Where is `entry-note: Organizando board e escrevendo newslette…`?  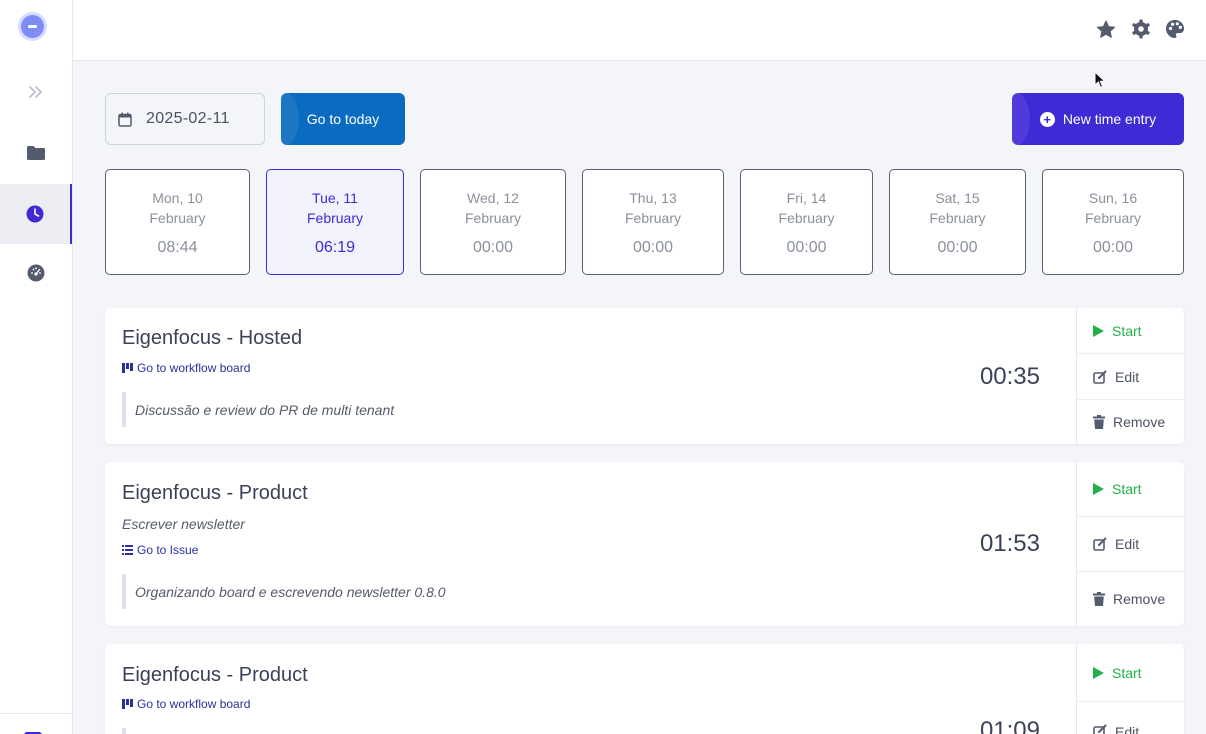 entry-note: Organizando board e escrevendo newslette… is located at coordinates (284, 591).